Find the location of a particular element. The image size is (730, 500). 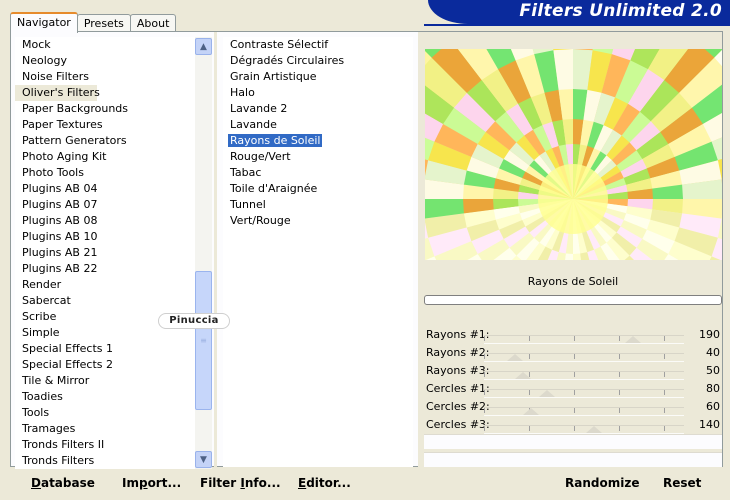

watermark-label: Pinuccia is located at coordinates (194, 321).